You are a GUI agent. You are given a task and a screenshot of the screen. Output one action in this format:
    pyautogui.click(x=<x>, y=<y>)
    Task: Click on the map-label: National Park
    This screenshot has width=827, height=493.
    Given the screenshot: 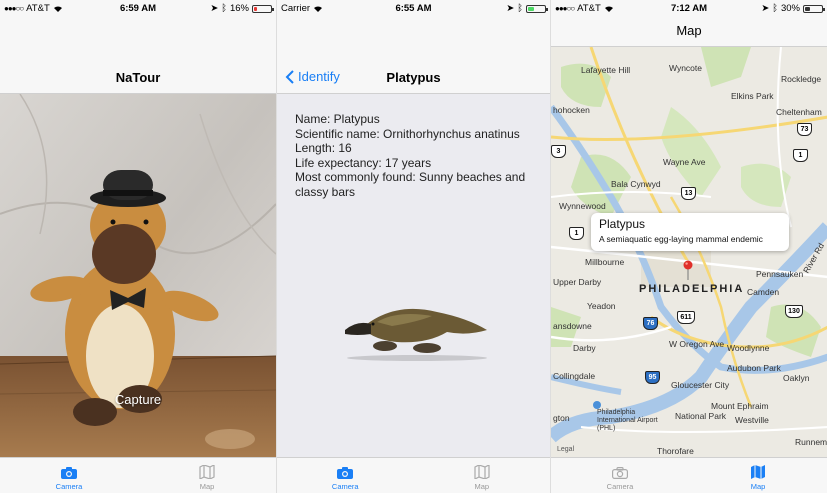 What is the action you would take?
    pyautogui.click(x=701, y=416)
    